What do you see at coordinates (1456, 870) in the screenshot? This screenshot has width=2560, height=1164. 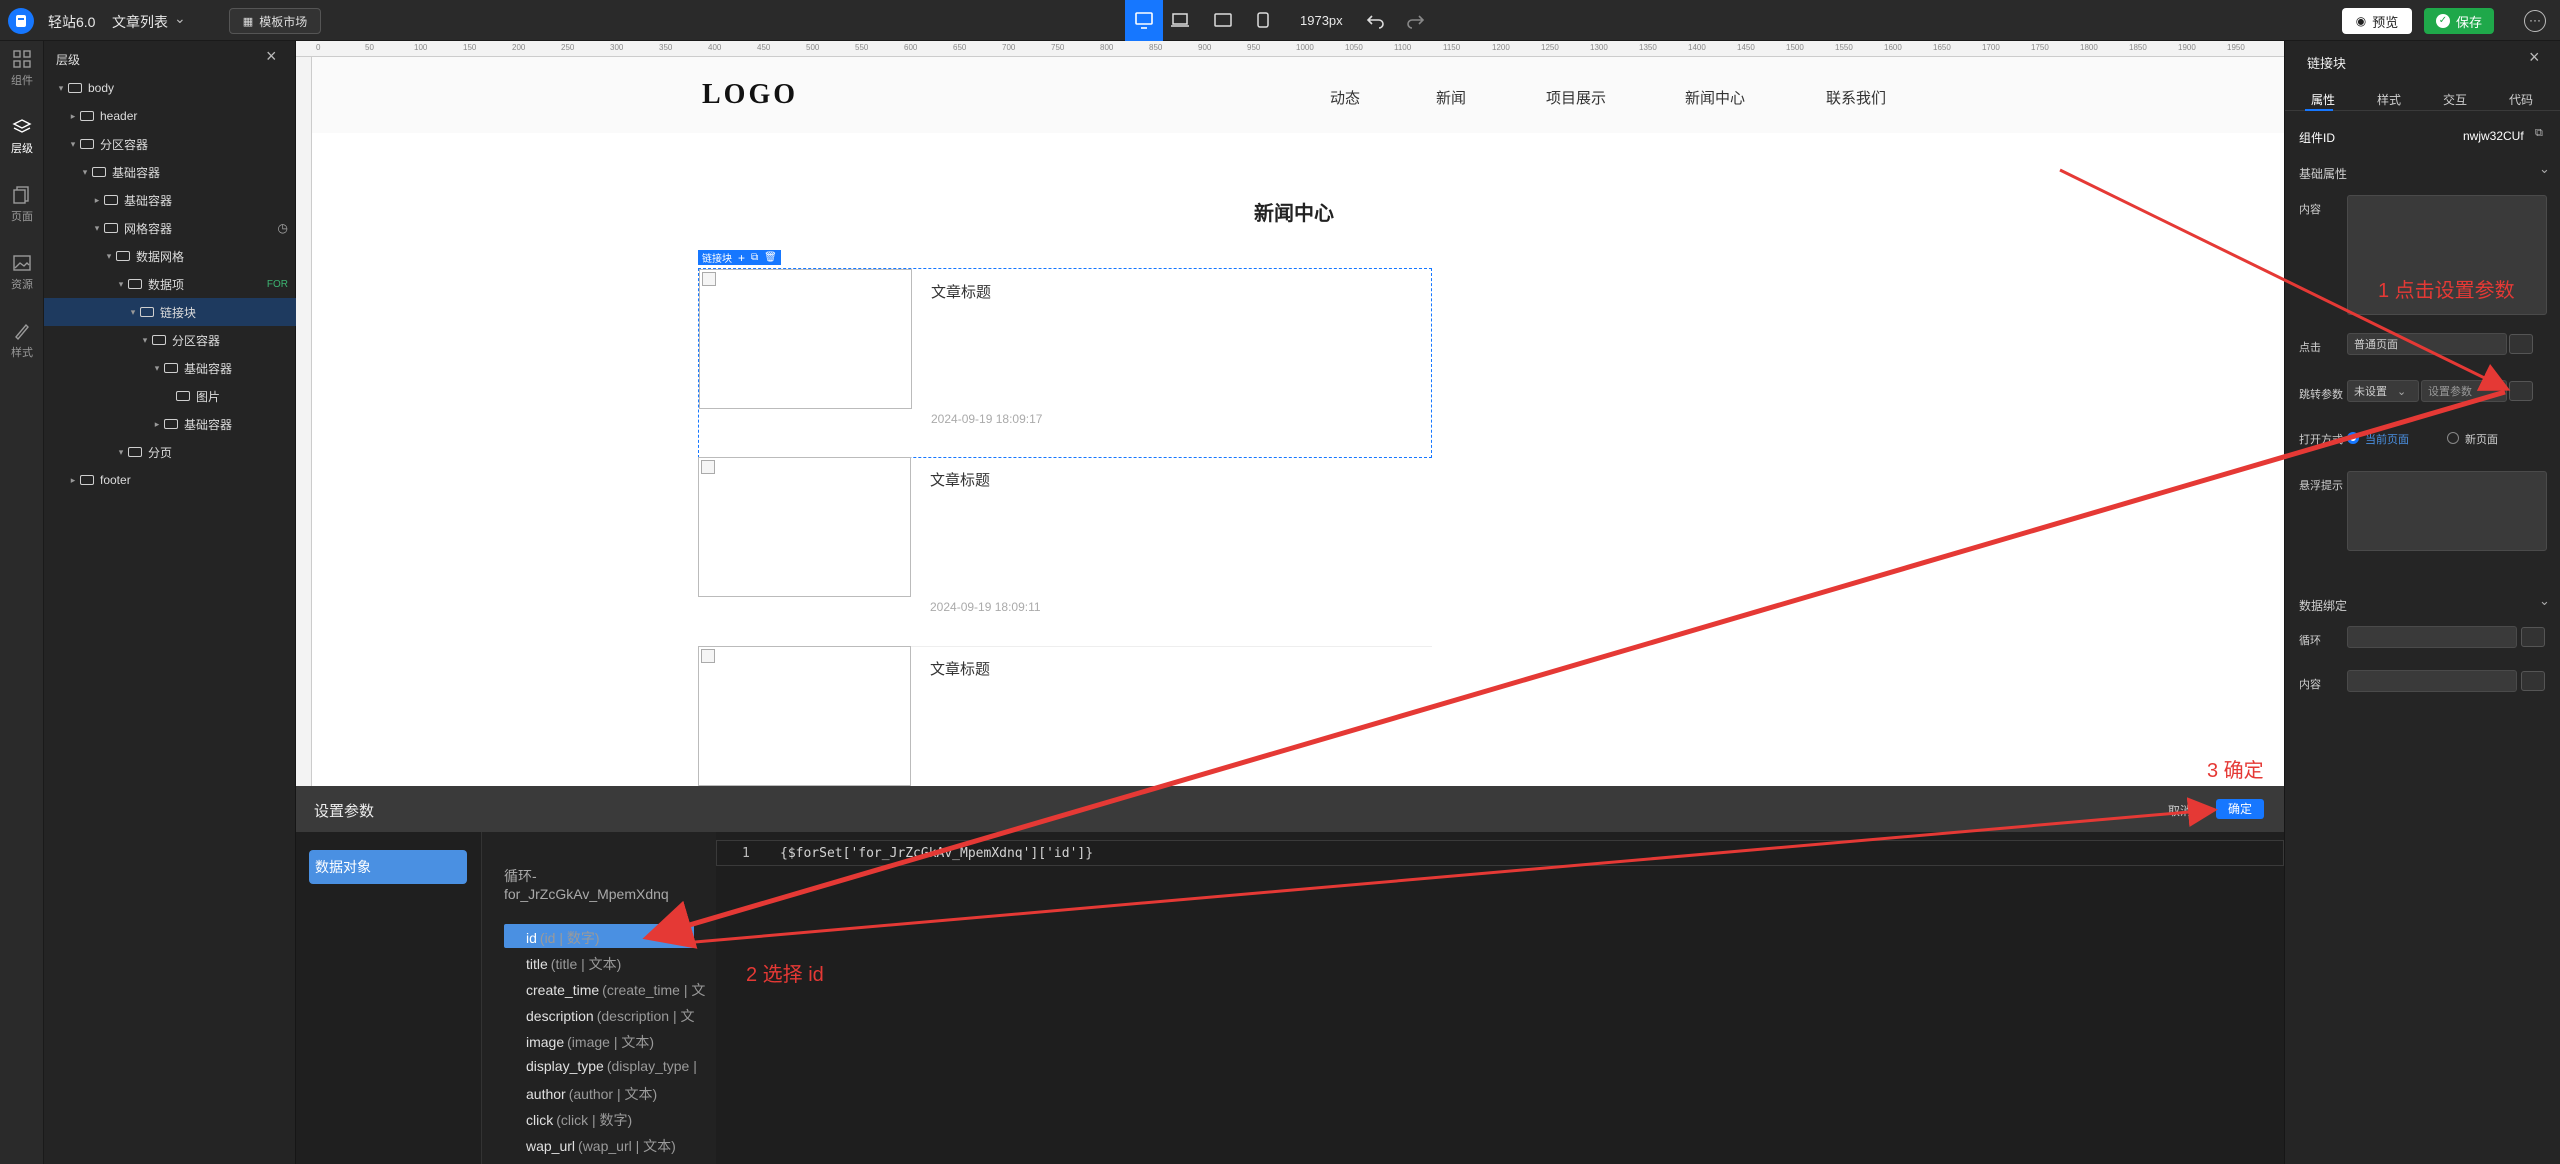 I see `arrow-step3` at bounding box center [1456, 870].